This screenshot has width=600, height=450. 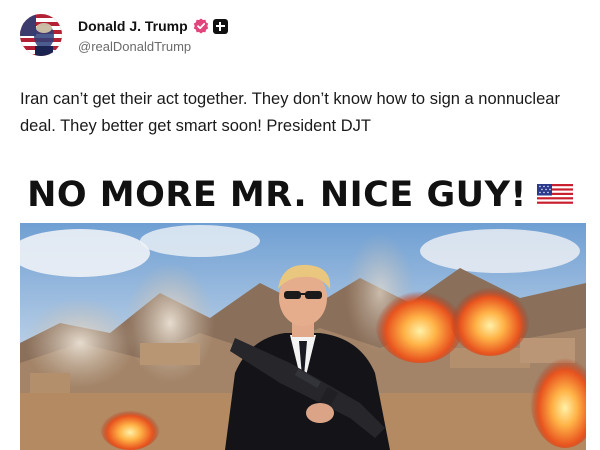 I want to click on post-header: Donald J. Trump @realDonaldTrump, so click(x=124, y=35).